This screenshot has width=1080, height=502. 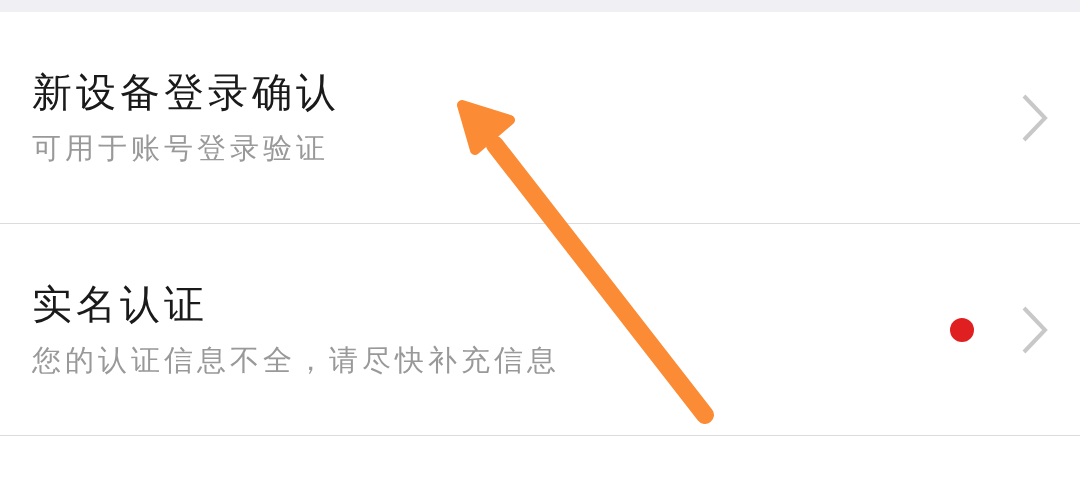 I want to click on row-subtitle: 您的认证信息不全，请尽快补充信息, so click(x=296, y=360).